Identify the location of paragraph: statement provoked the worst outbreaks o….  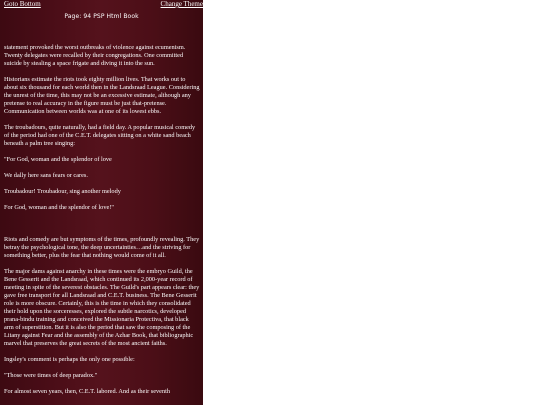
(95, 55).